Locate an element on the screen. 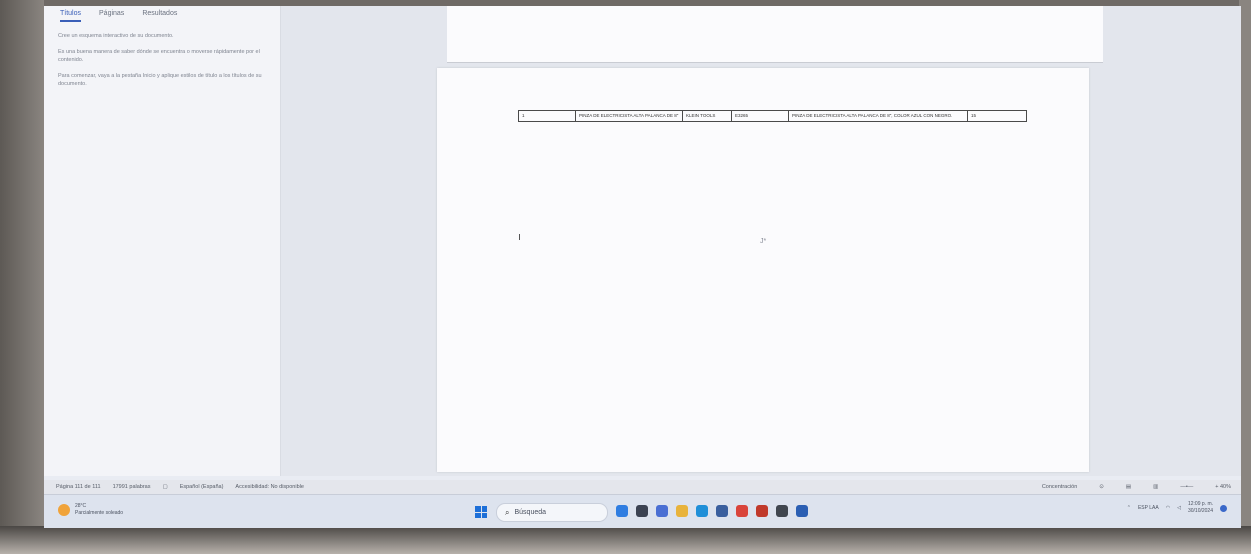  accessibility-status: Accesibilidad: No disponible is located at coordinates (269, 487).